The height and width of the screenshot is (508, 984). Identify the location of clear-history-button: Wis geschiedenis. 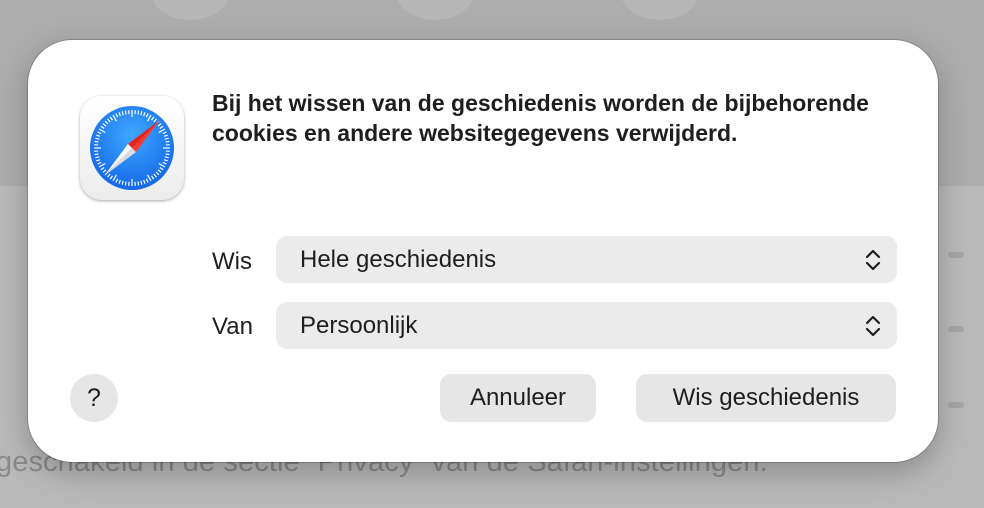
(766, 398).